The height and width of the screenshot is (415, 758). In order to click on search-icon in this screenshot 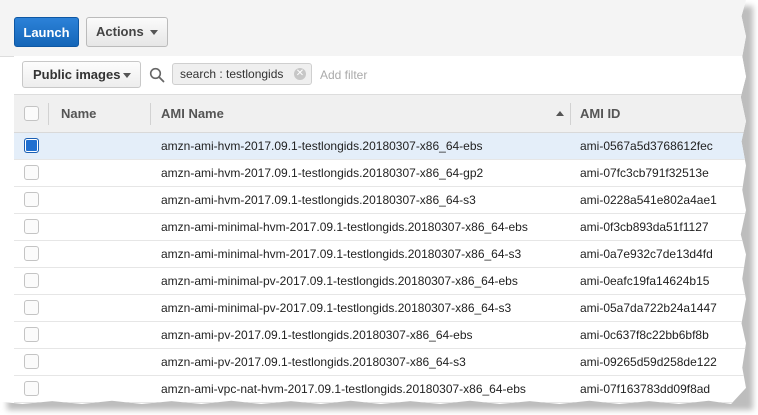, I will do `click(157, 75)`.